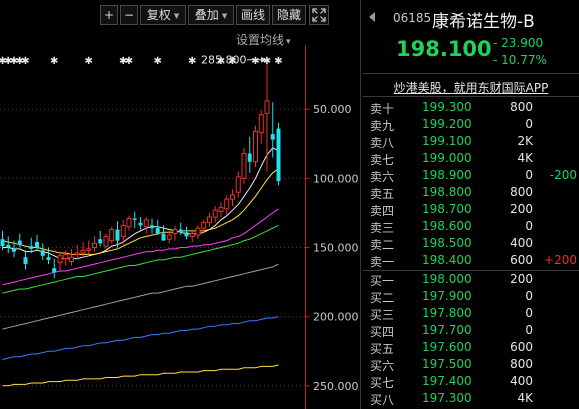  Describe the element at coordinates (471, 124) in the screenshot. I see `ask-row: 卖九 199.200 0` at that location.